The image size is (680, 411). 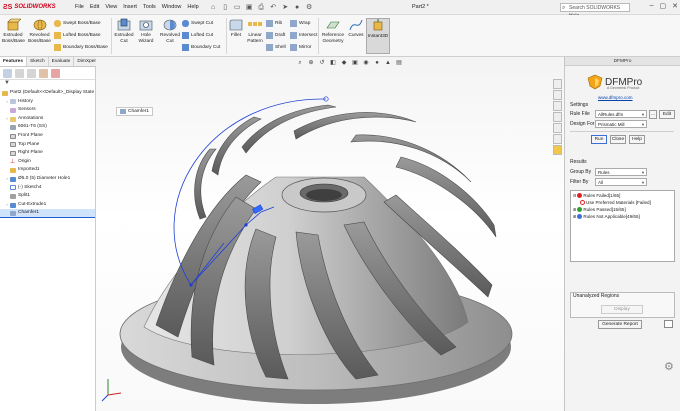 I want to click on tree-item-history: › History, so click(x=47, y=102).